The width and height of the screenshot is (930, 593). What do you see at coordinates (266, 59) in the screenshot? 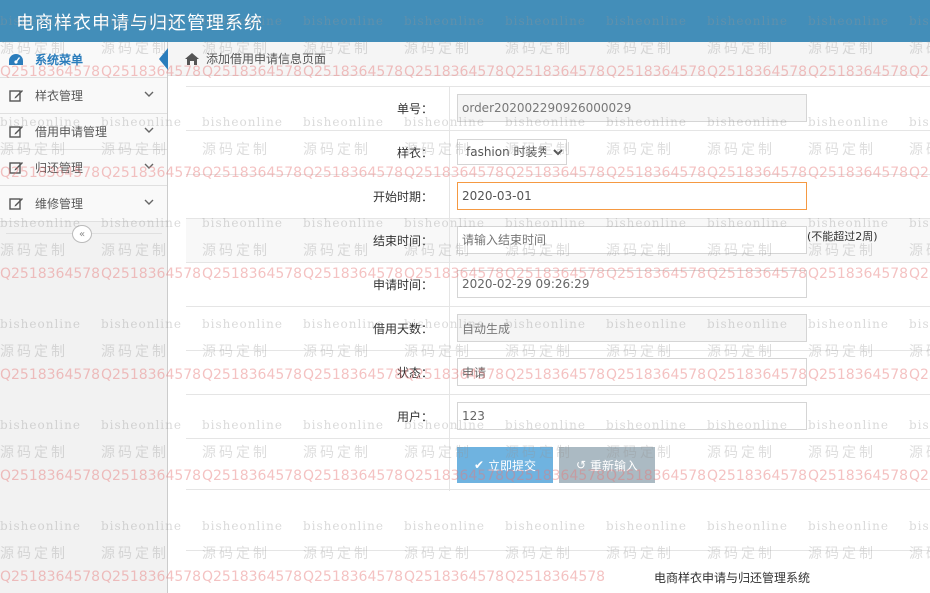
I see `breadcrumb-current: 添加借用申请信息页面` at bounding box center [266, 59].